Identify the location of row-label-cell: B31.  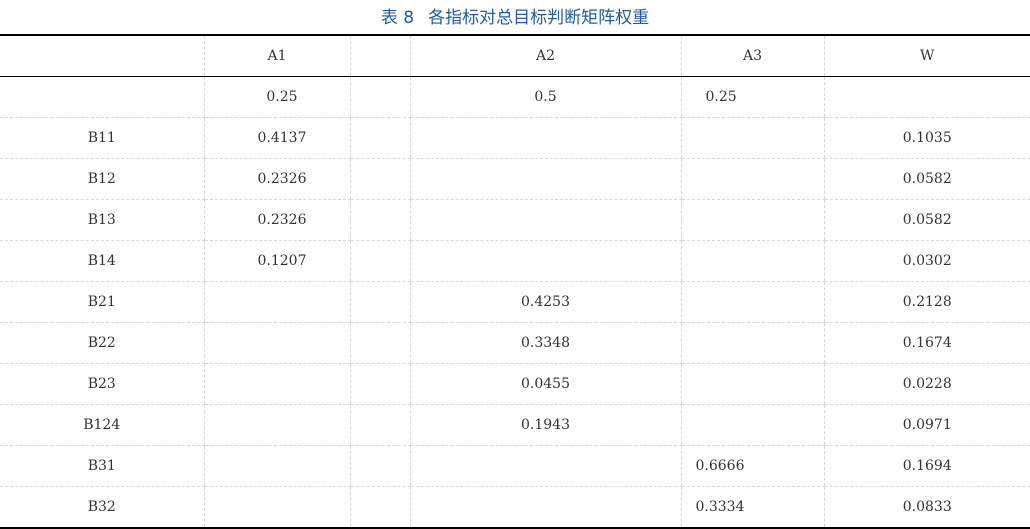
(102, 466).